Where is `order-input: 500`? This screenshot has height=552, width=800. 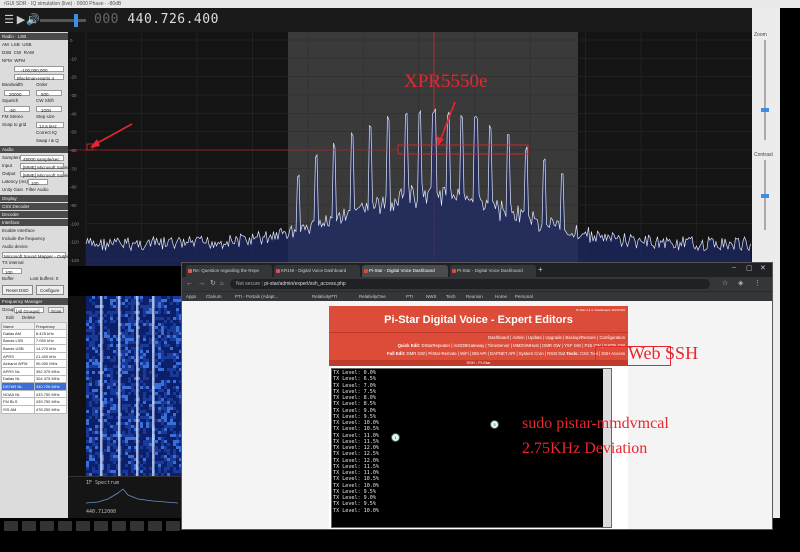 order-input: 500 is located at coordinates (49, 93).